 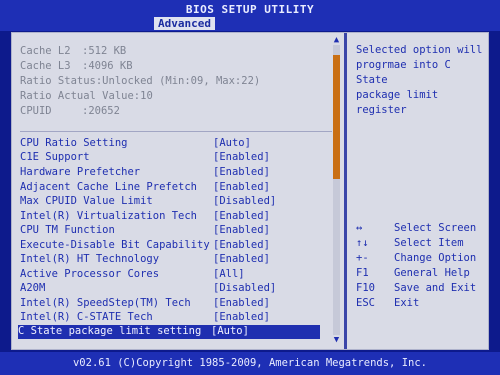 What do you see at coordinates (74, 143) in the screenshot?
I see `option-label: CPU Ratio Setting` at bounding box center [74, 143].